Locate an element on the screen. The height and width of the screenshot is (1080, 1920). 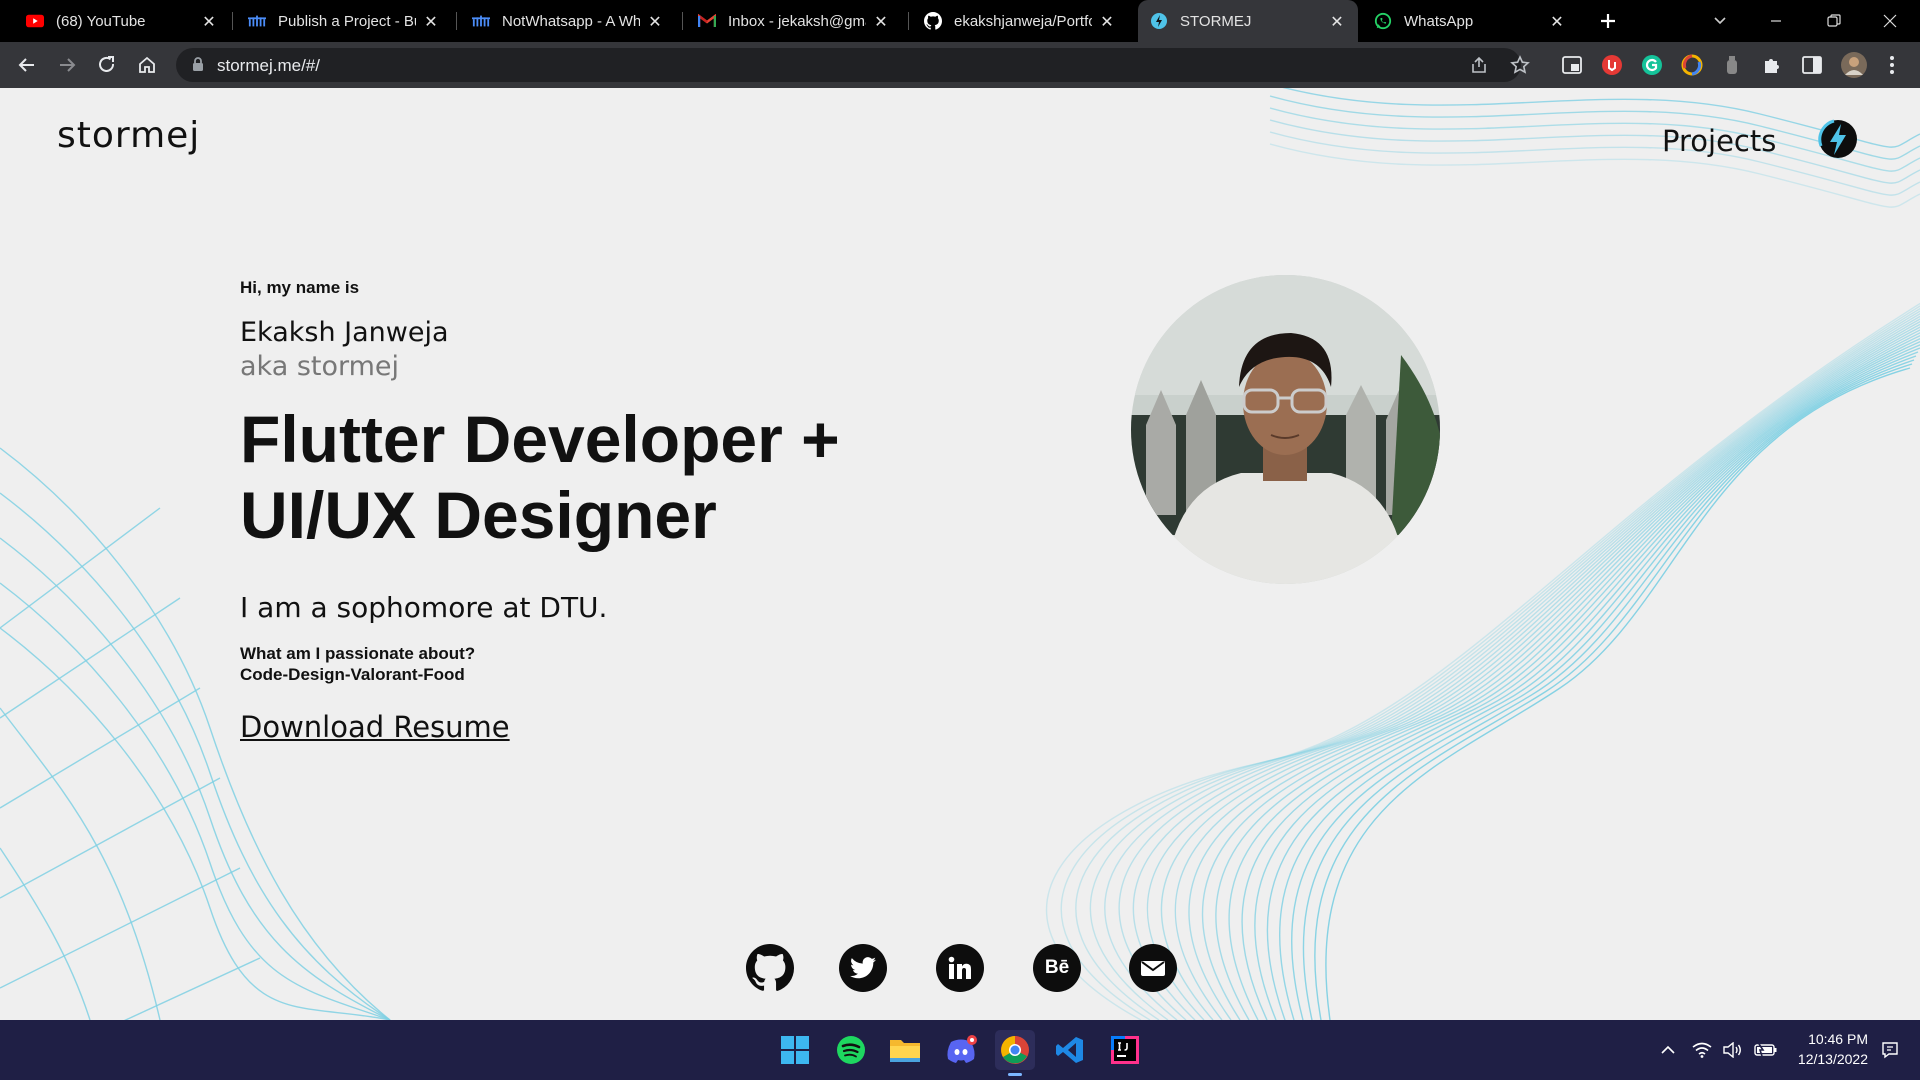
tab-title: STORMEJ is located at coordinates (1216, 21).